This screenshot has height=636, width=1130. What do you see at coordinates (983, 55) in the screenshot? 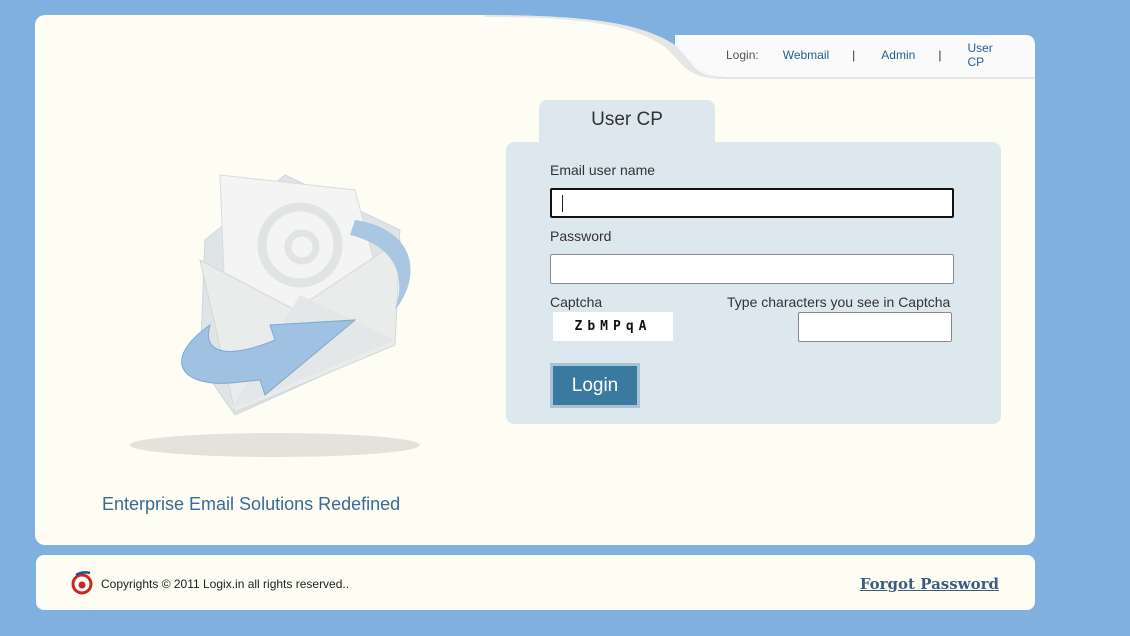
I see `user-cp-link: User CP` at bounding box center [983, 55].